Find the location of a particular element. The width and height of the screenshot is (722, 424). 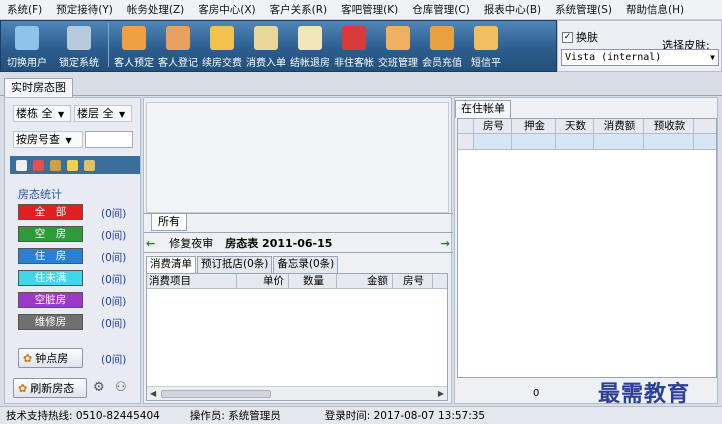

stat-repair-button: 维修房 is located at coordinates (50, 322).